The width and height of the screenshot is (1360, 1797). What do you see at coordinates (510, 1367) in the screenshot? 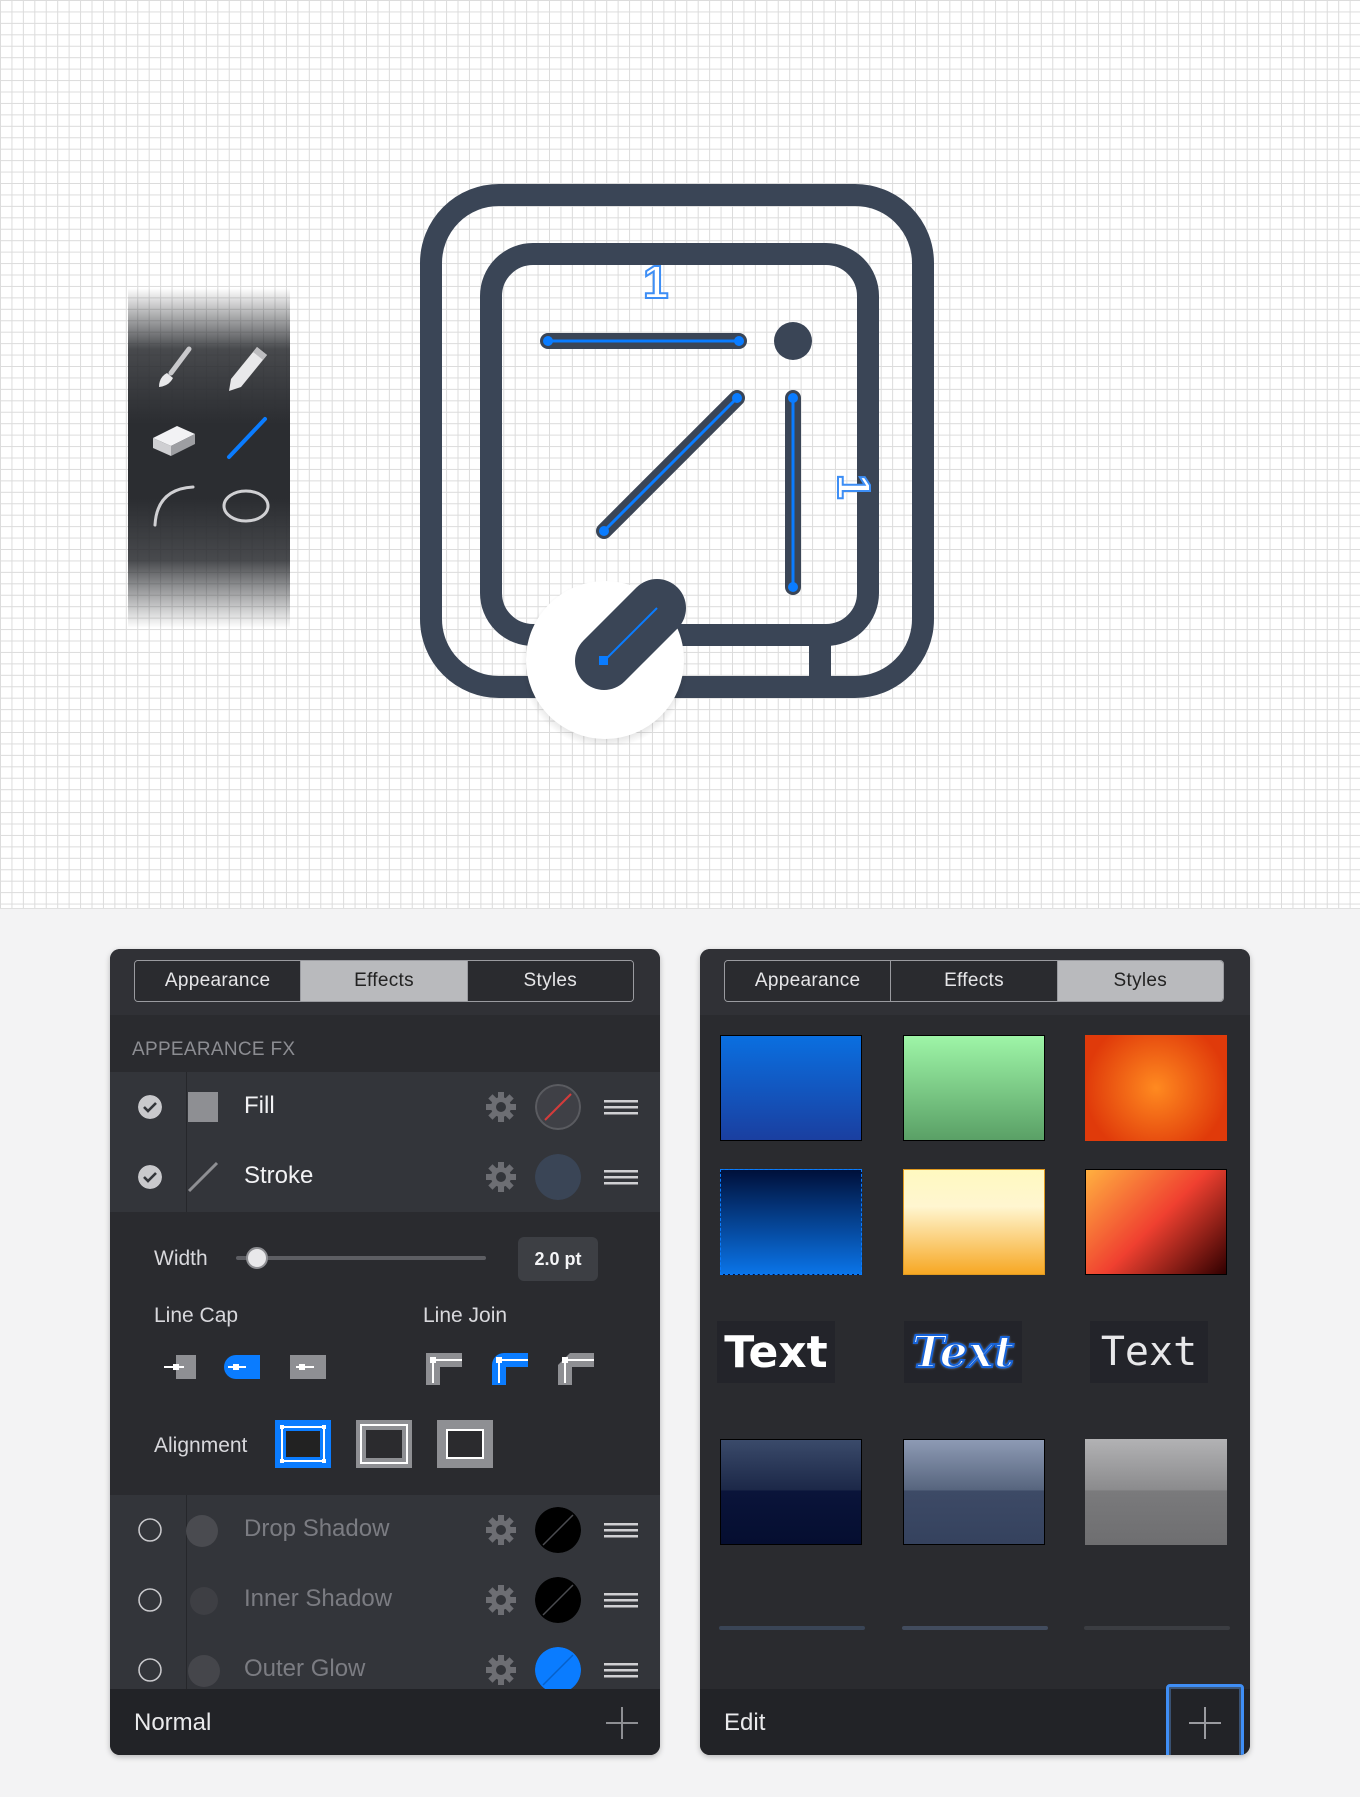
I see `join-round-button` at bounding box center [510, 1367].